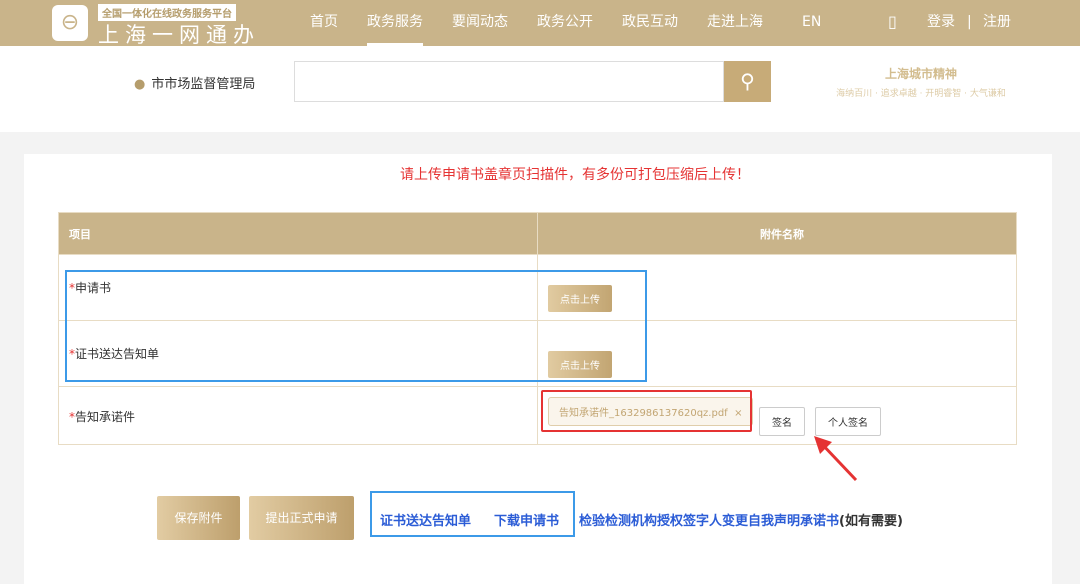  Describe the element at coordinates (179, 34) in the screenshot. I see `logo-title: 上海一网通办` at that location.